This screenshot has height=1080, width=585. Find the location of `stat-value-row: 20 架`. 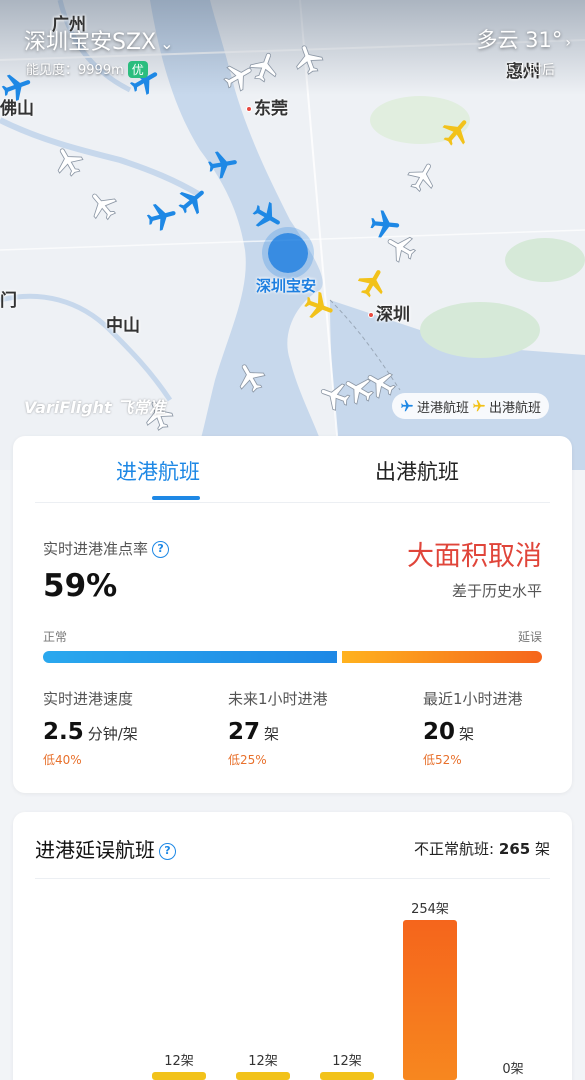

stat-value-row: 20 架 is located at coordinates (473, 732).